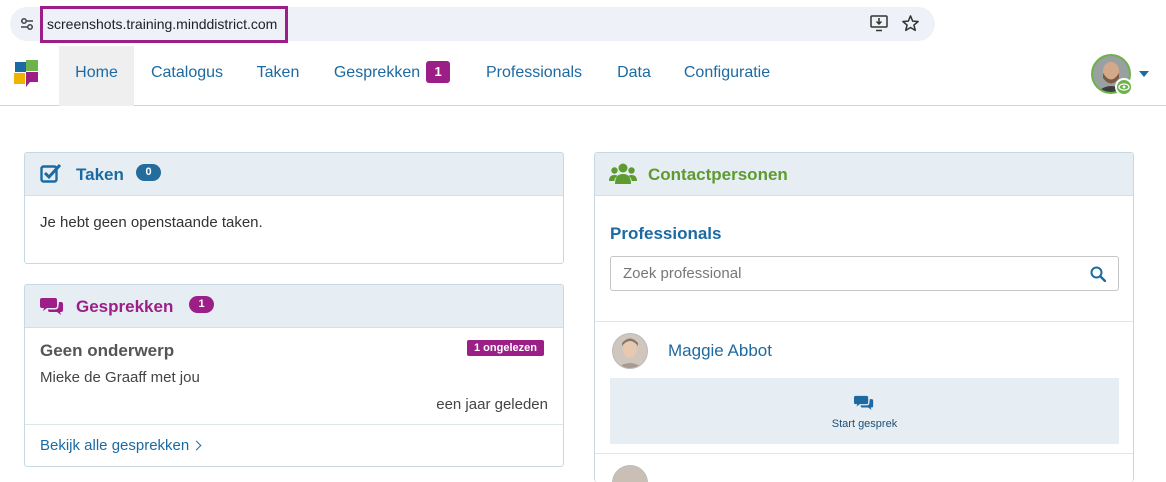  Describe the element at coordinates (294, 208) in the screenshot. I see `taken-panel: Taken 0 Je hebt geen openstaande taken.` at that location.